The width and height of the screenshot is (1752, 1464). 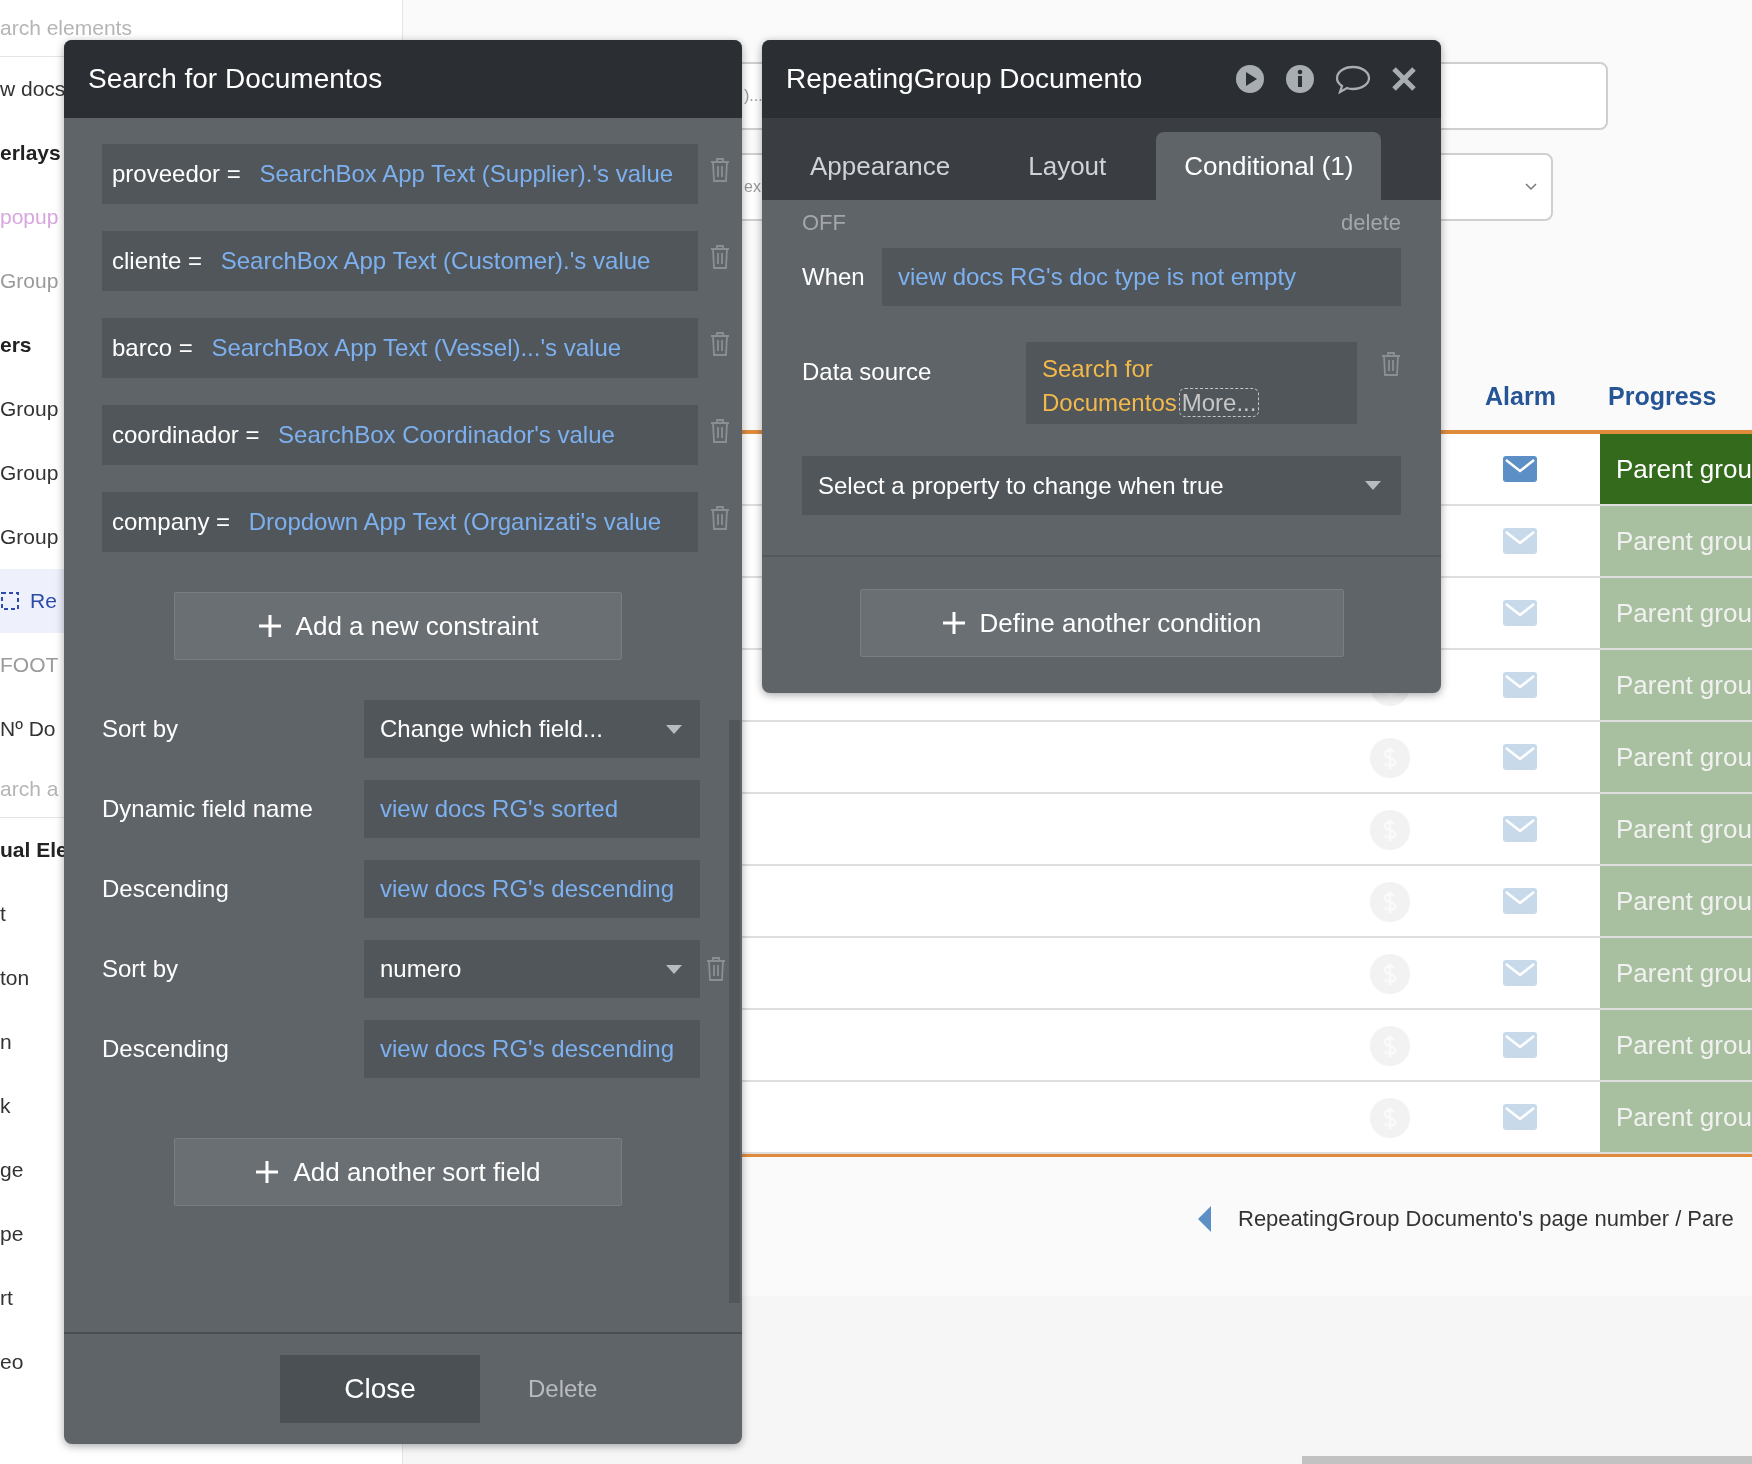 What do you see at coordinates (208, 809) in the screenshot?
I see `field-label: Dynamic field name` at bounding box center [208, 809].